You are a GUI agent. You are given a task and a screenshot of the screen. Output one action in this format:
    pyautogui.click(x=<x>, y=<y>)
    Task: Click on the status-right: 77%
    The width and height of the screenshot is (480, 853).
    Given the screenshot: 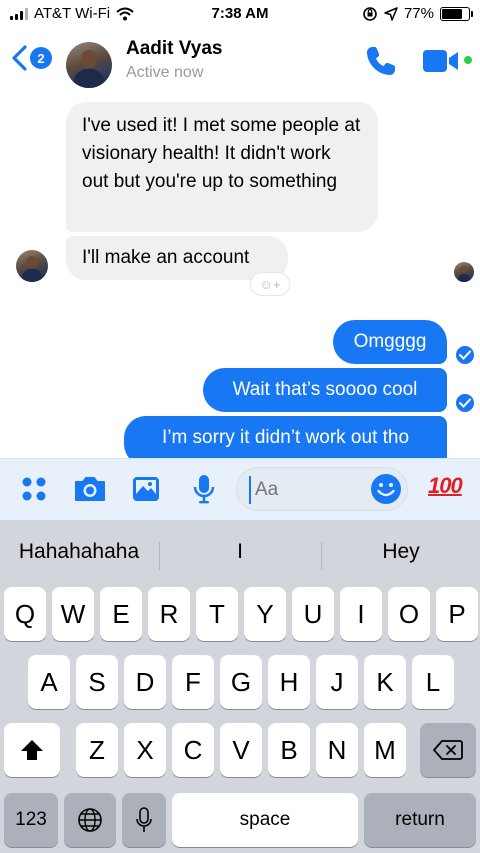 What is the action you would take?
    pyautogui.click(x=417, y=13)
    